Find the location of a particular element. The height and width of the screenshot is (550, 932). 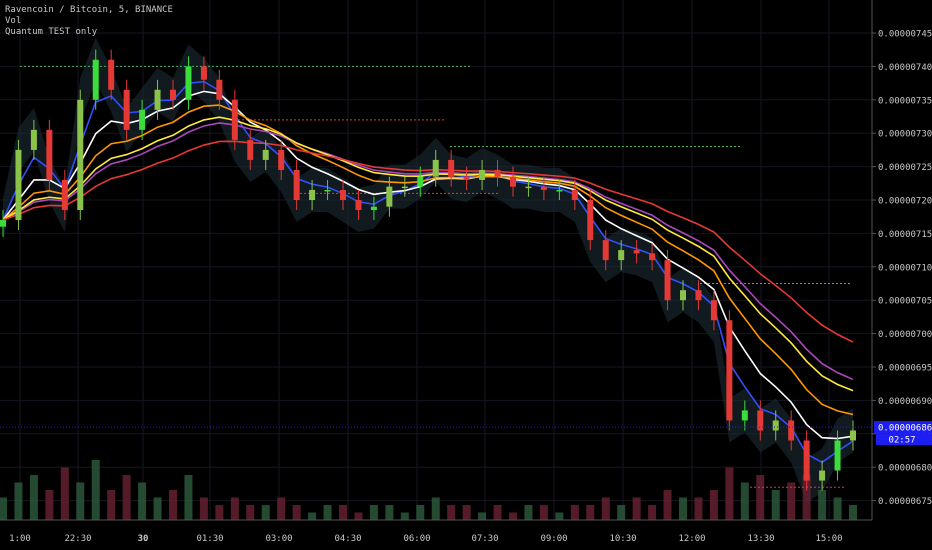

price-tick-label: 0.00000700 is located at coordinates (905, 335).